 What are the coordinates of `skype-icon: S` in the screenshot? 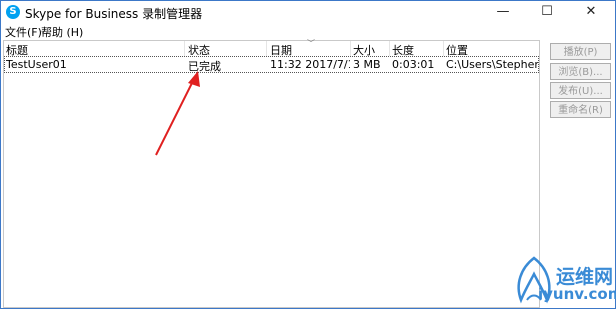 It's located at (13, 12).